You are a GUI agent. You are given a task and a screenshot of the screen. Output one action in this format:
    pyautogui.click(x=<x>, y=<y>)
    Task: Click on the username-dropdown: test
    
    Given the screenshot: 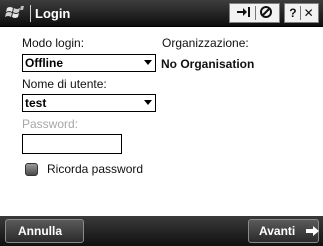 What is the action you would take?
    pyautogui.click(x=89, y=103)
    